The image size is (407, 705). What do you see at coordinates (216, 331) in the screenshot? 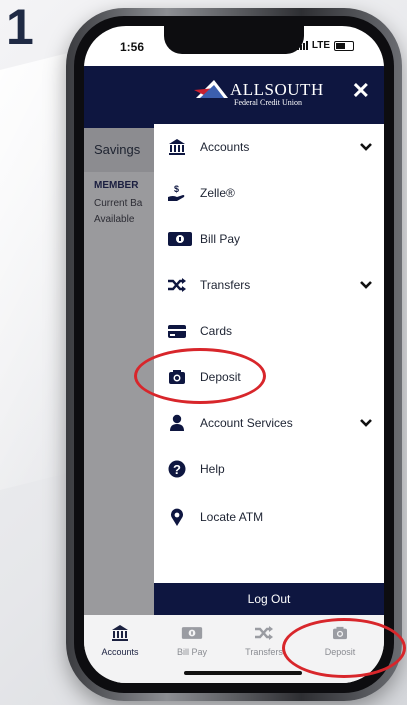
I see `menu-item-label: Cards` at bounding box center [216, 331].